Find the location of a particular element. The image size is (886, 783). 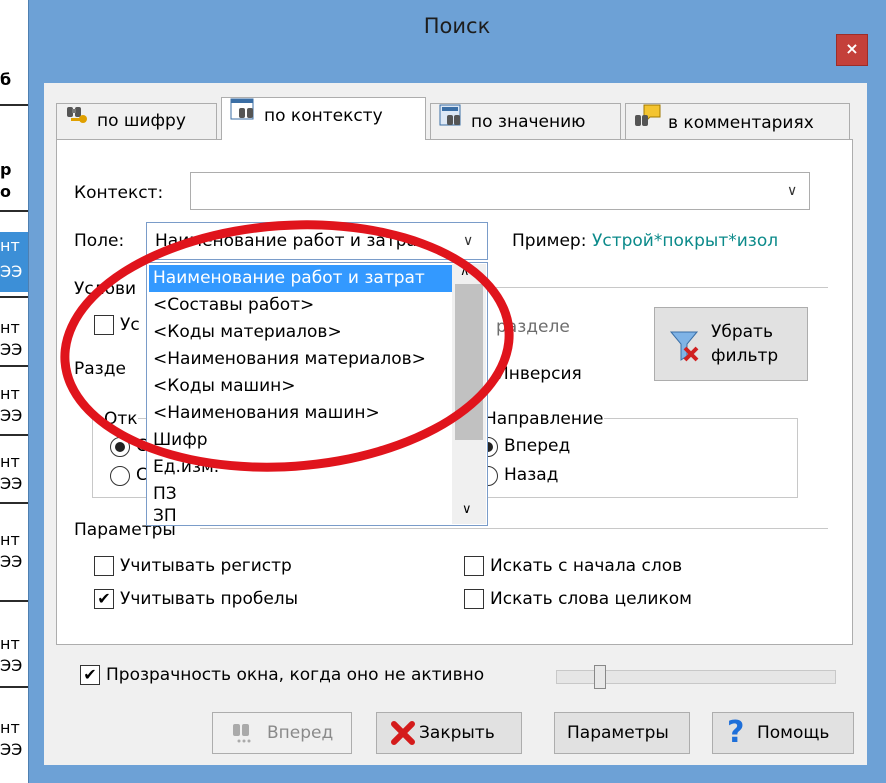

example-value: Устрой*покрыт*изол is located at coordinates (685, 241).